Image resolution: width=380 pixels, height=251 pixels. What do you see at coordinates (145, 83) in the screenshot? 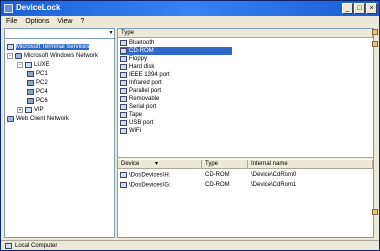
I see `device-type-label: Infrared port` at bounding box center [145, 83].